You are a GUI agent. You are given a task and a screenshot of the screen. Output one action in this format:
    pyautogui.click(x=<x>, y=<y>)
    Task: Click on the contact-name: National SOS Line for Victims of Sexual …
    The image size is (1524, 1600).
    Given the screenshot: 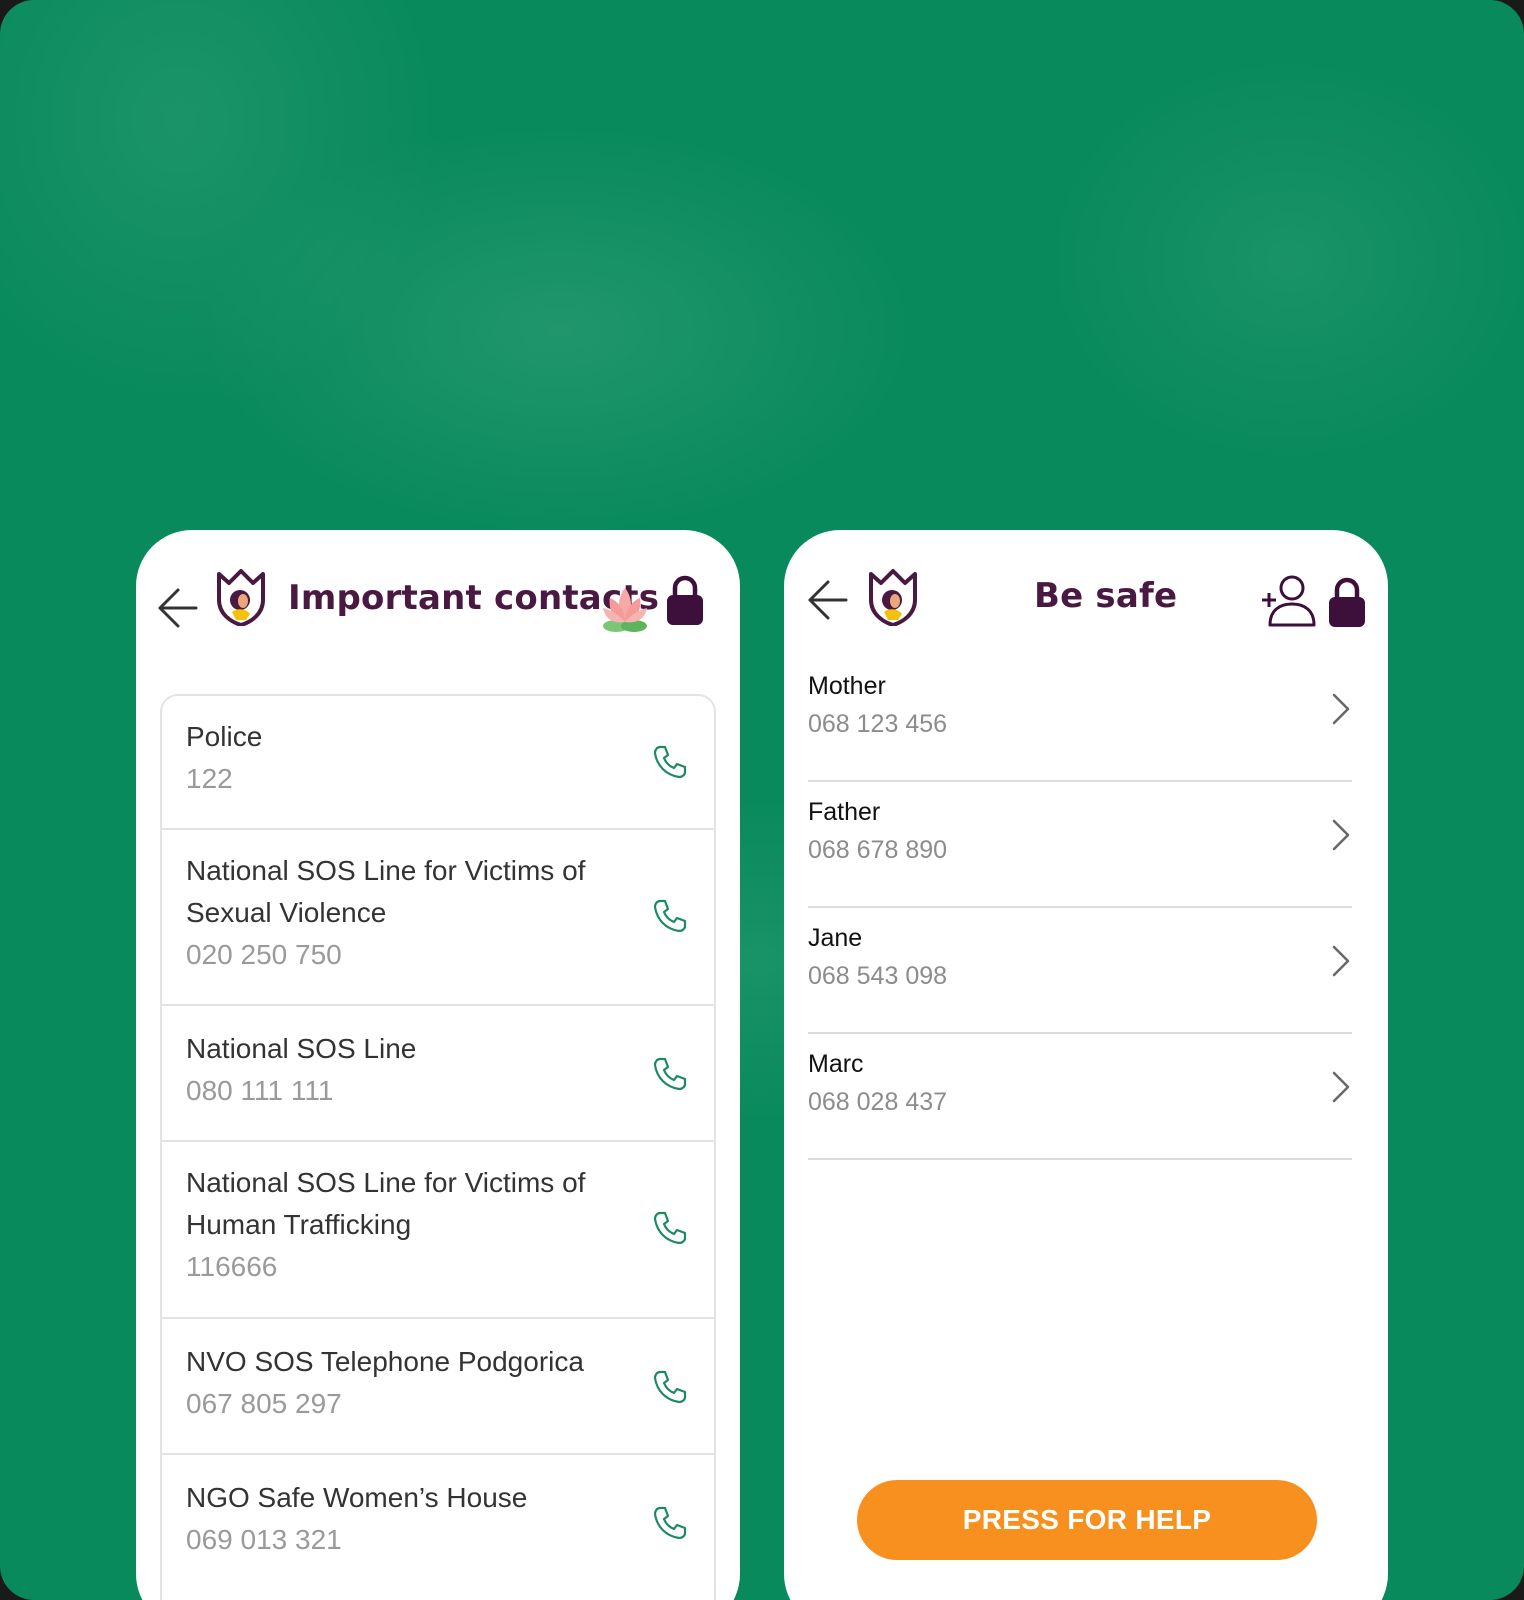 What is the action you would take?
    pyautogui.click(x=386, y=891)
    